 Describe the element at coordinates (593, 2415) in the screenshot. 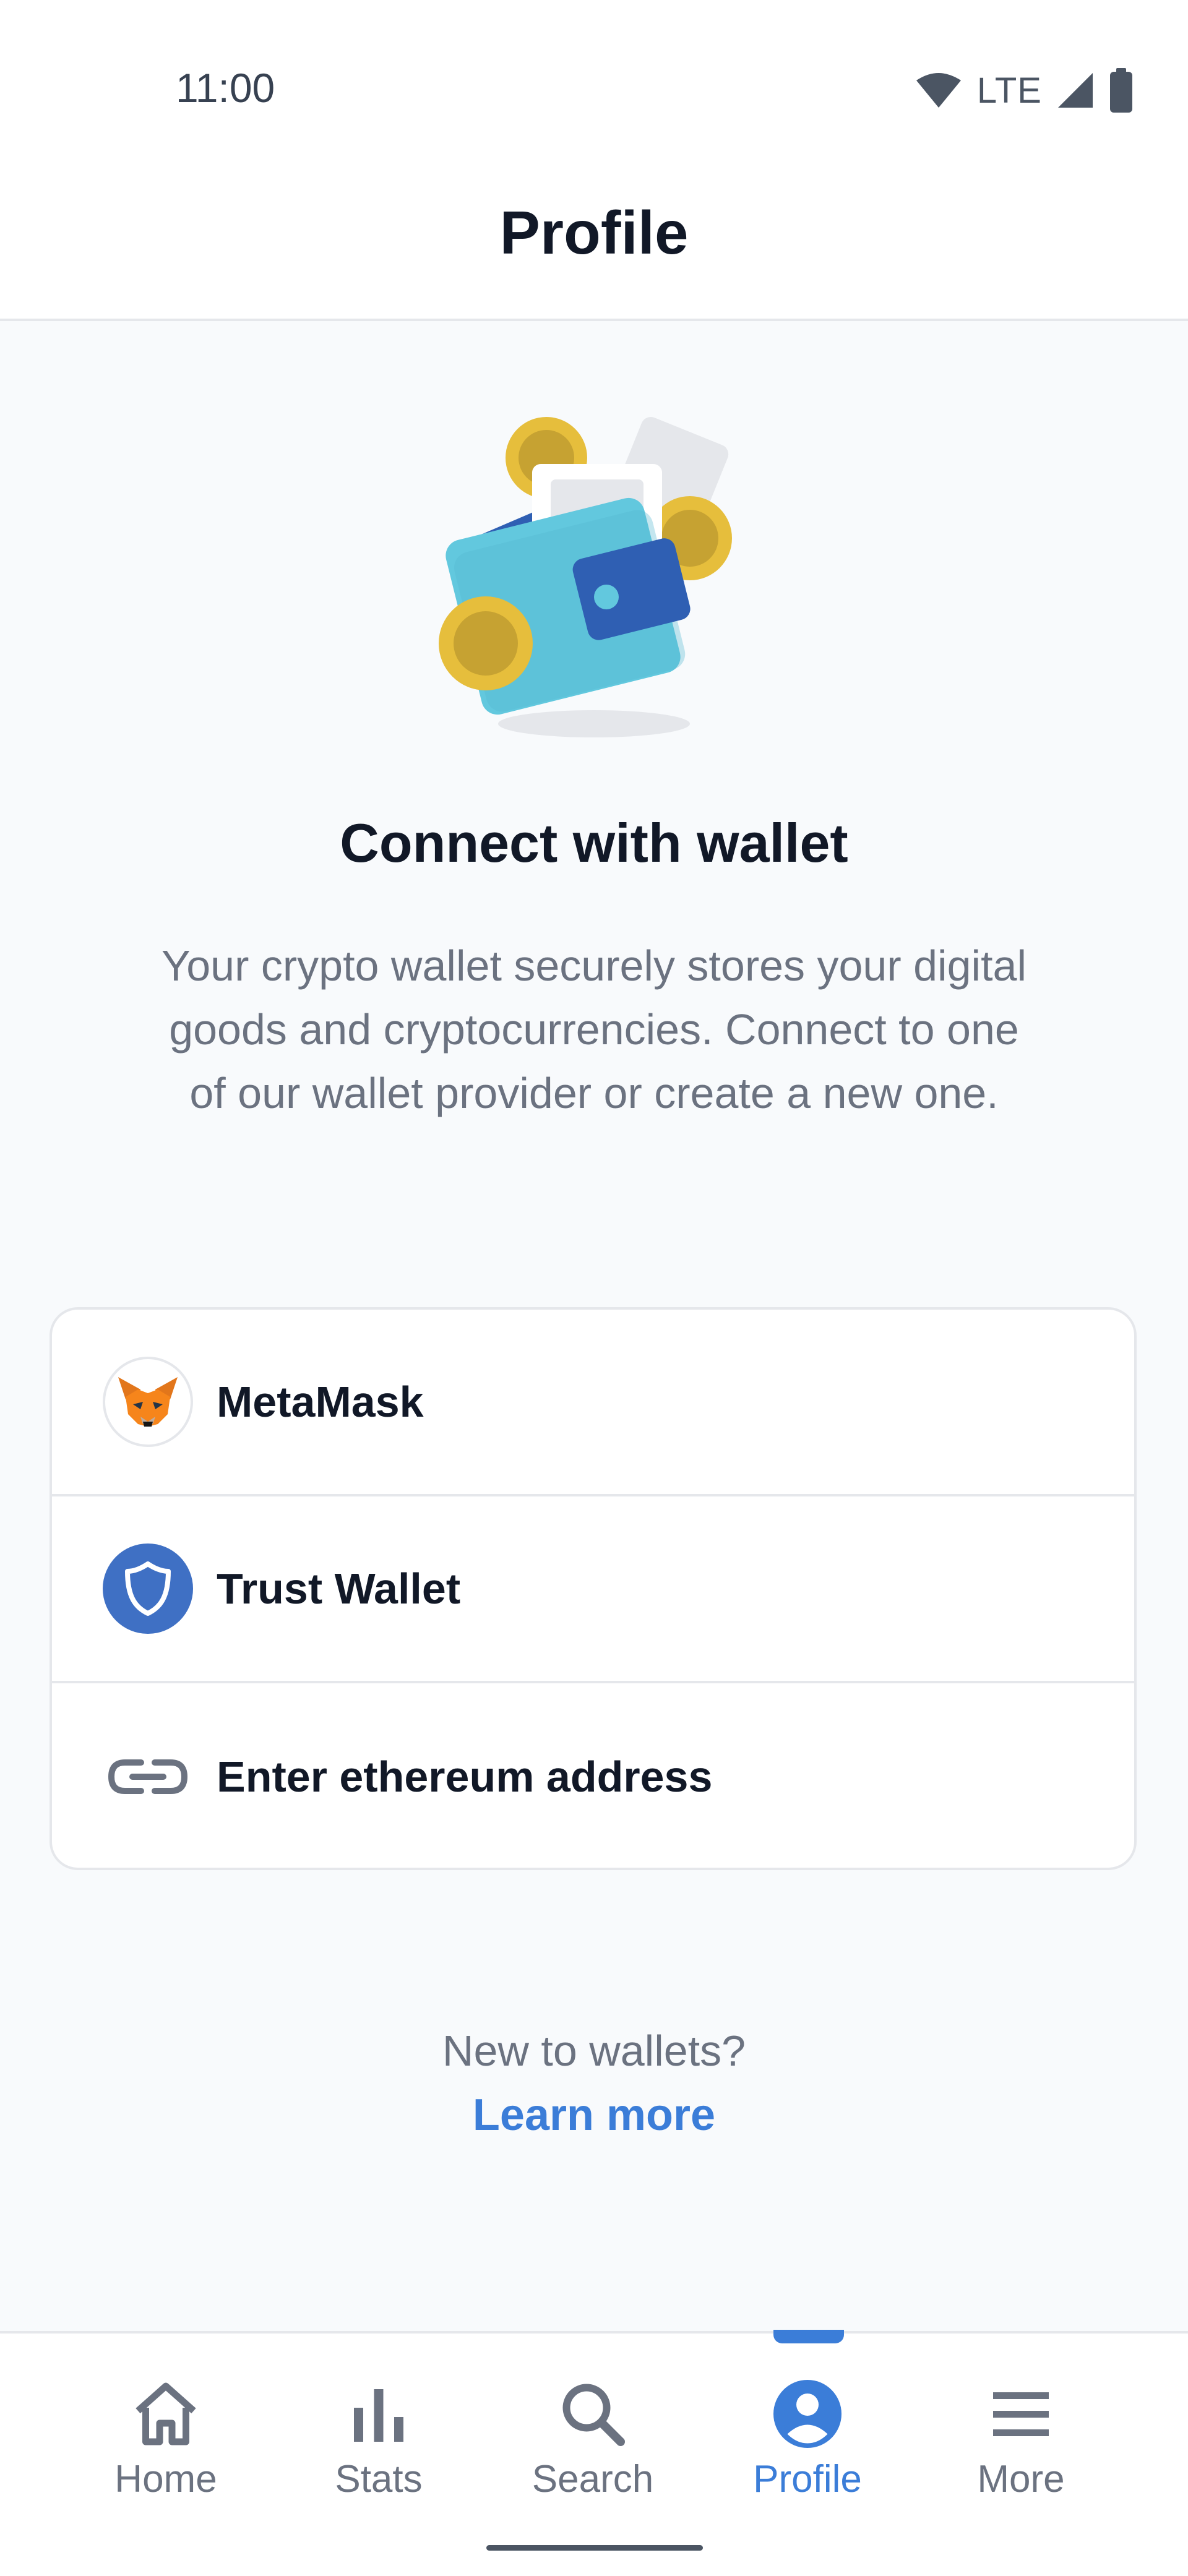

I see `search-icon` at that location.